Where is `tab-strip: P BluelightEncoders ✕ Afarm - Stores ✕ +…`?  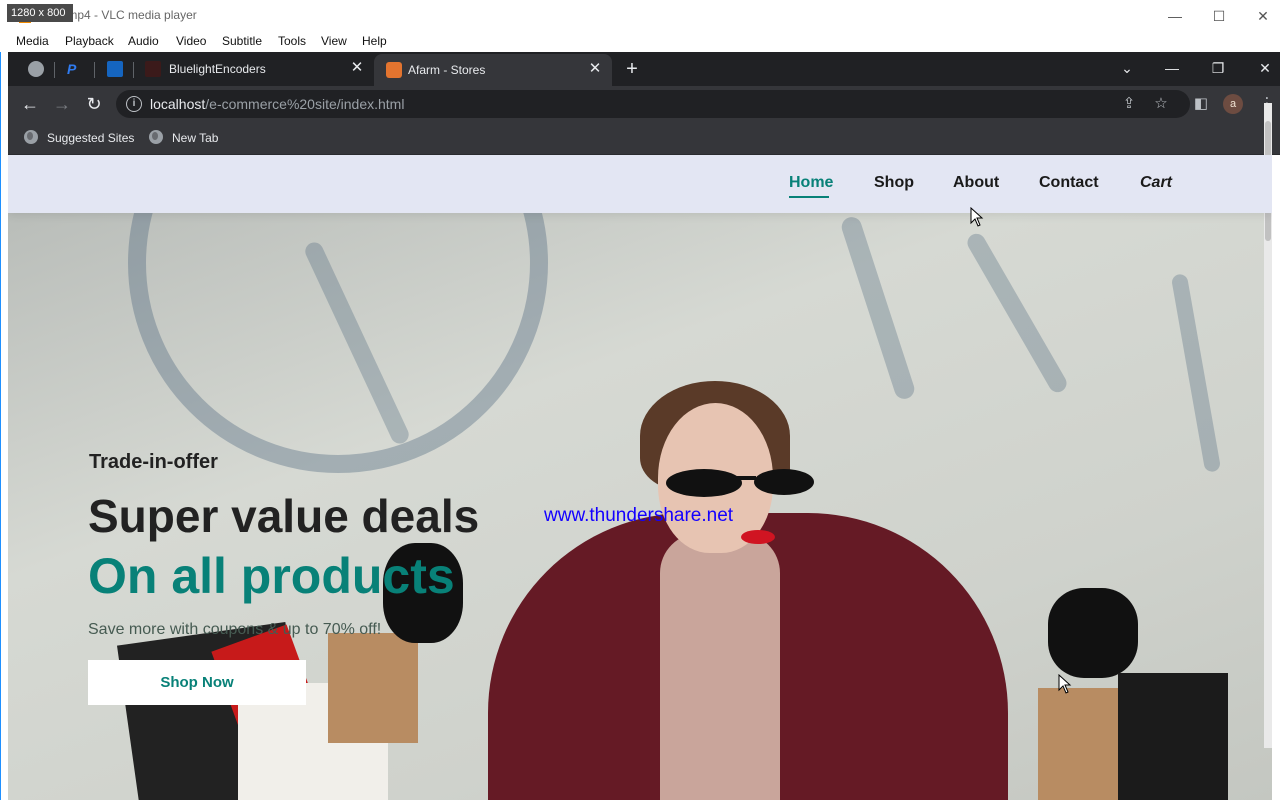
tab-strip: P BluelightEncoders ✕ Afarm - Stores ✕ +… is located at coordinates (644, 69).